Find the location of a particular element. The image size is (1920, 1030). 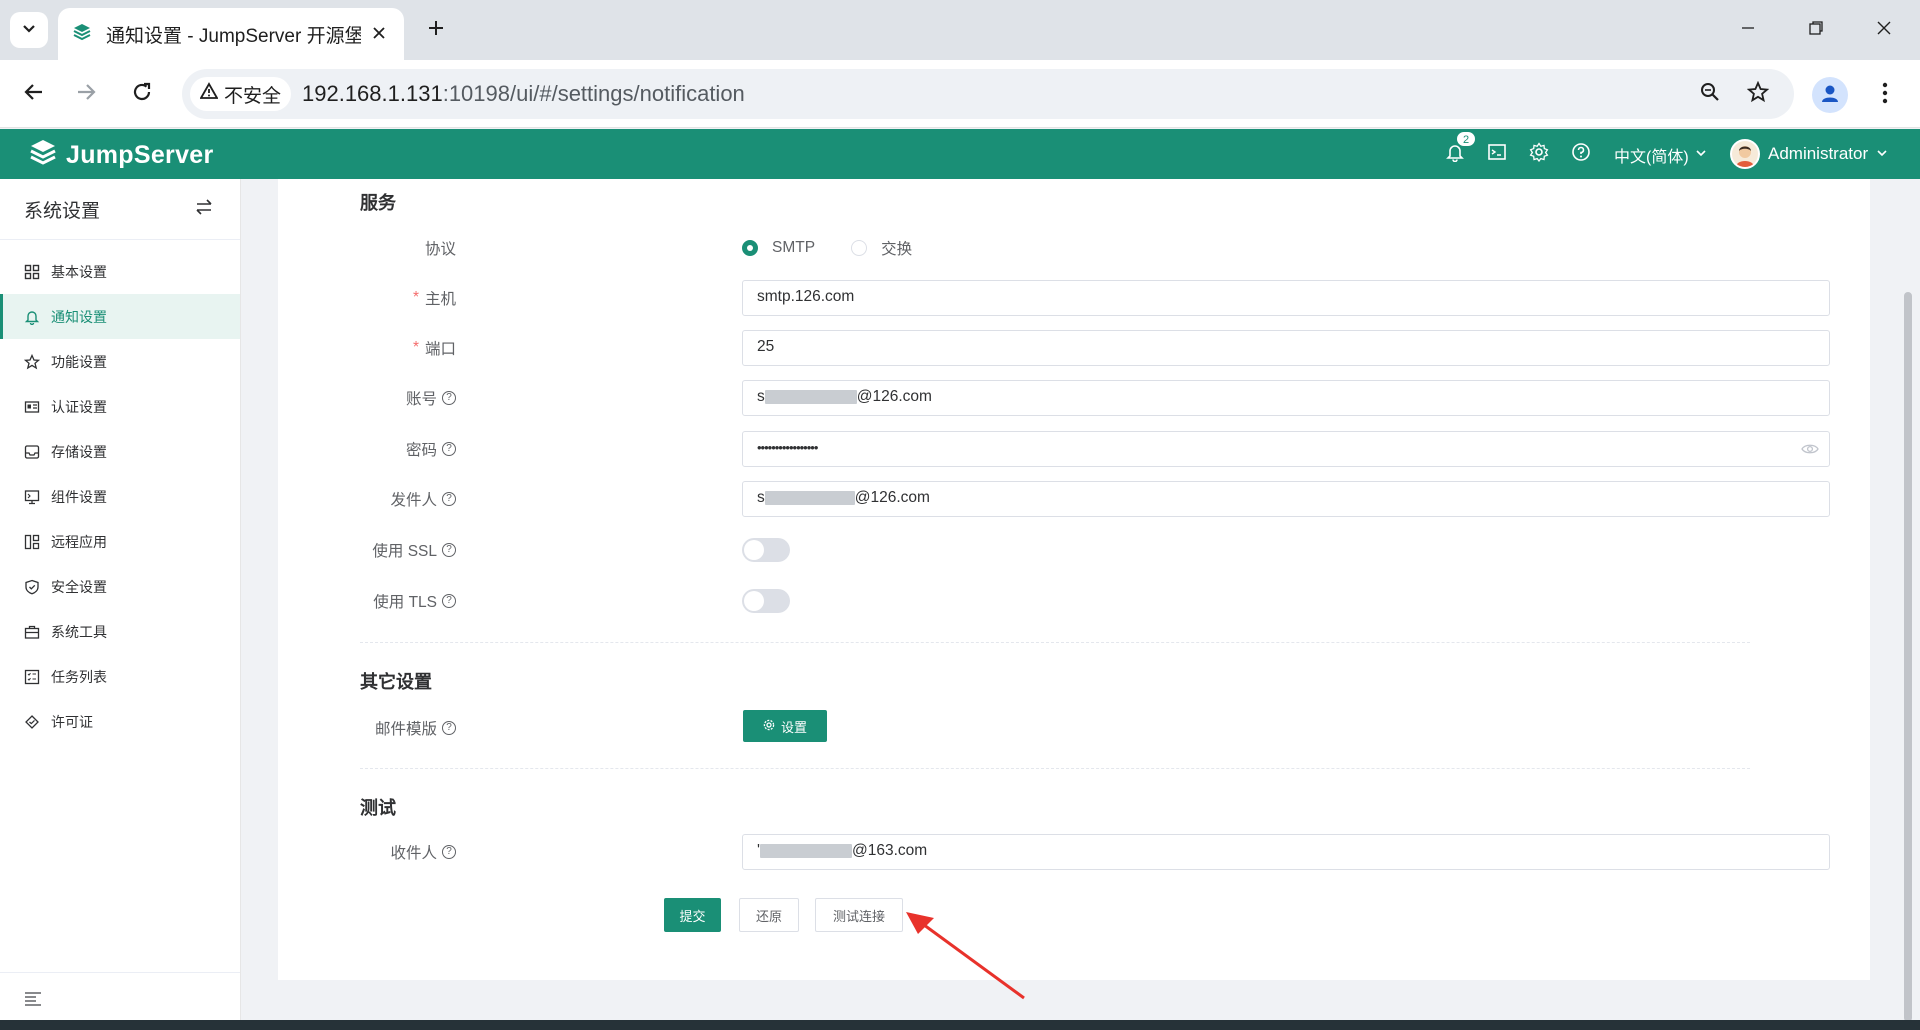

account-input: s @126.com is located at coordinates (1286, 398).